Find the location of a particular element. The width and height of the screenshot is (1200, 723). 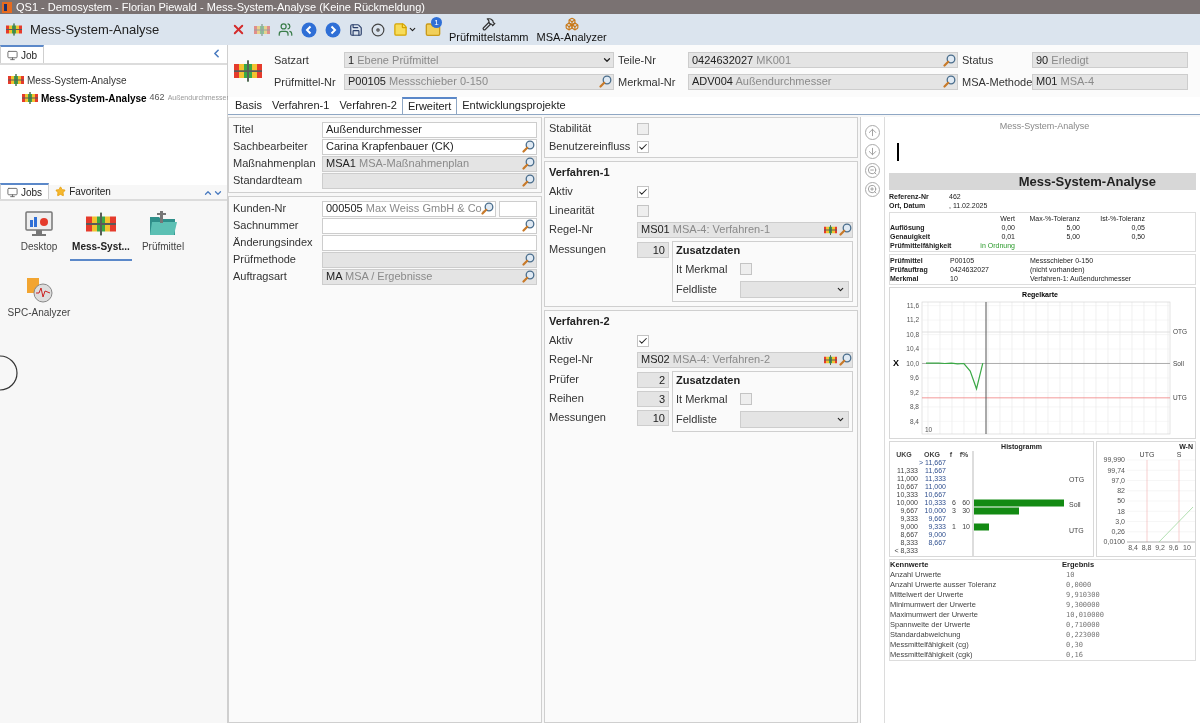

number-field: 3 is located at coordinates (653, 398).